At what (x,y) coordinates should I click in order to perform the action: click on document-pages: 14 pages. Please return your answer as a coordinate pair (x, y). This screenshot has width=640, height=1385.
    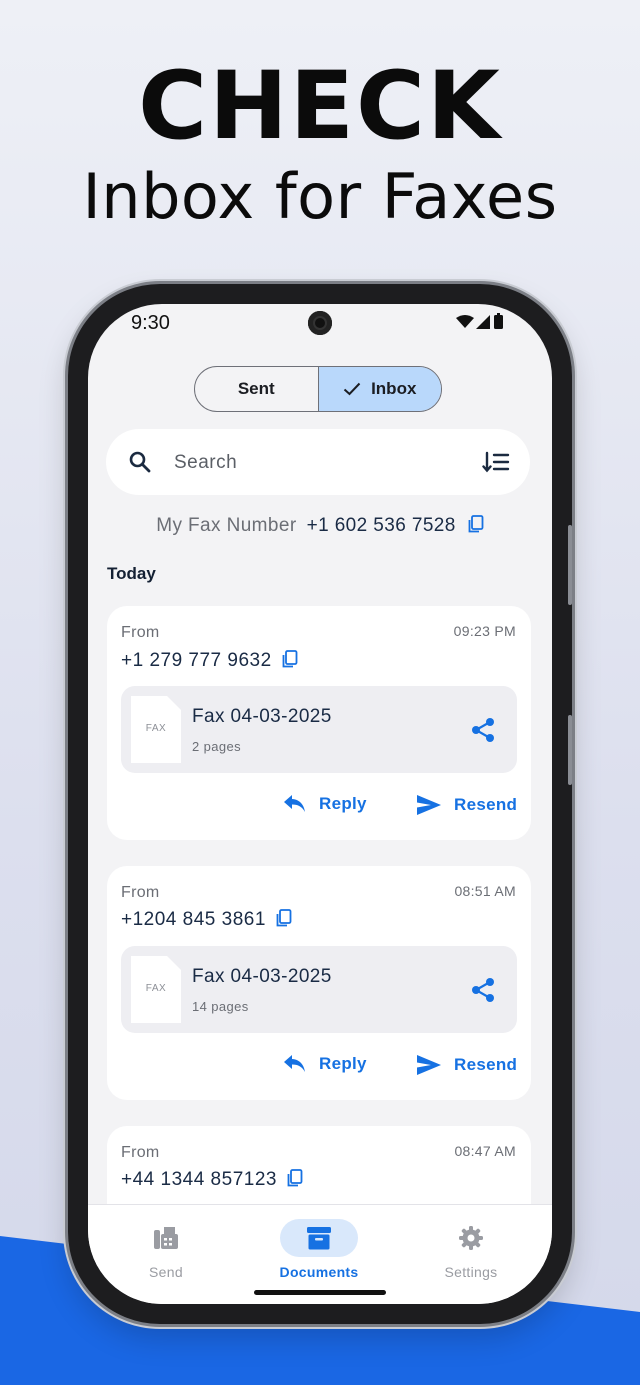
    Looking at the image, I should click on (220, 1006).